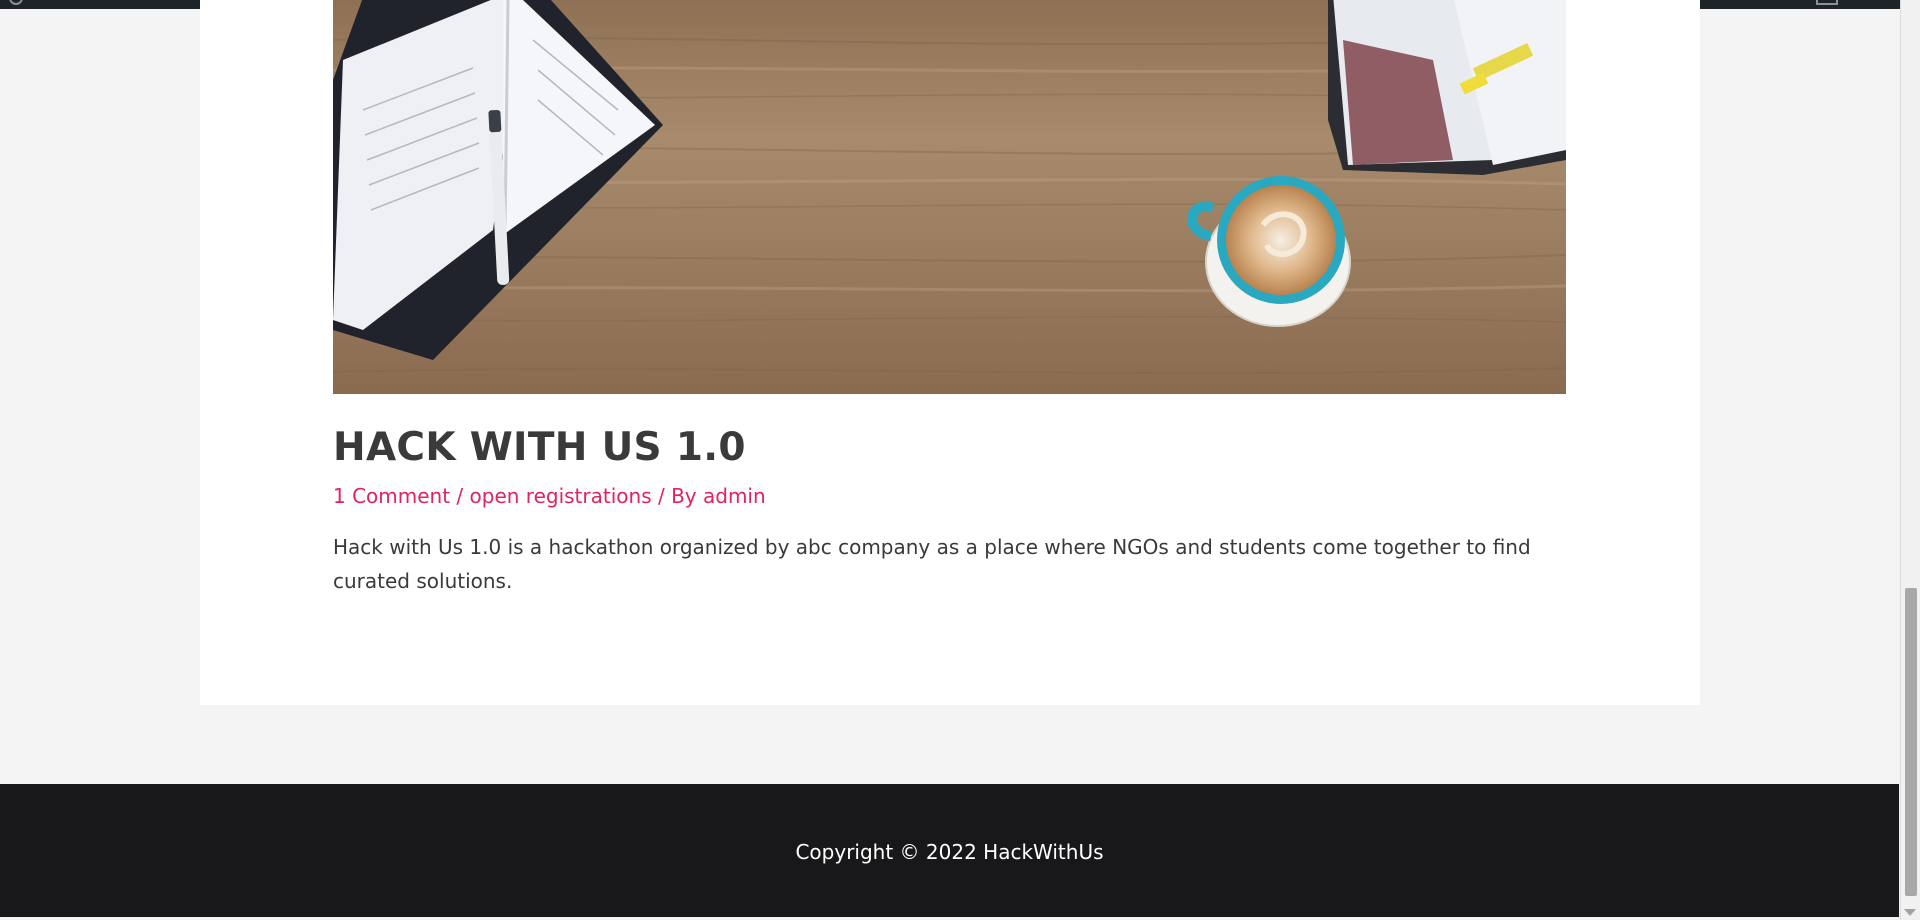 The image size is (1920, 920). I want to click on author-link: admin, so click(734, 496).